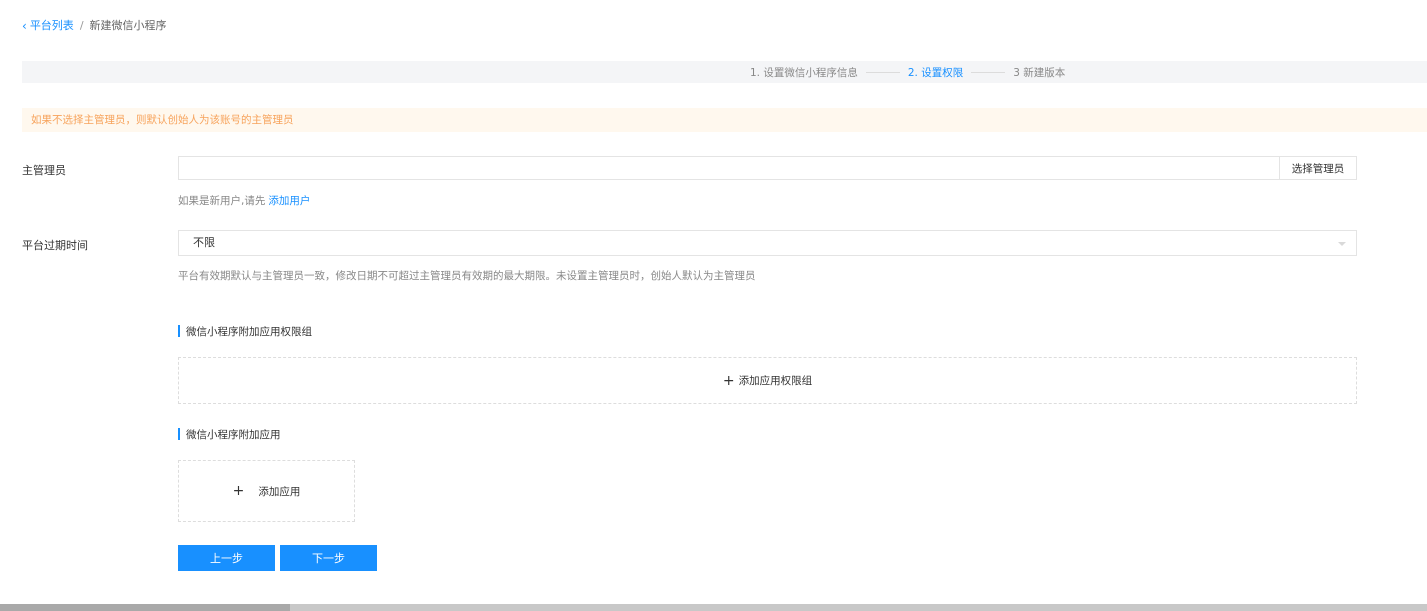 This screenshot has height=611, width=1427. Describe the element at coordinates (289, 201) in the screenshot. I see `add-user-link: 添加用户` at that location.